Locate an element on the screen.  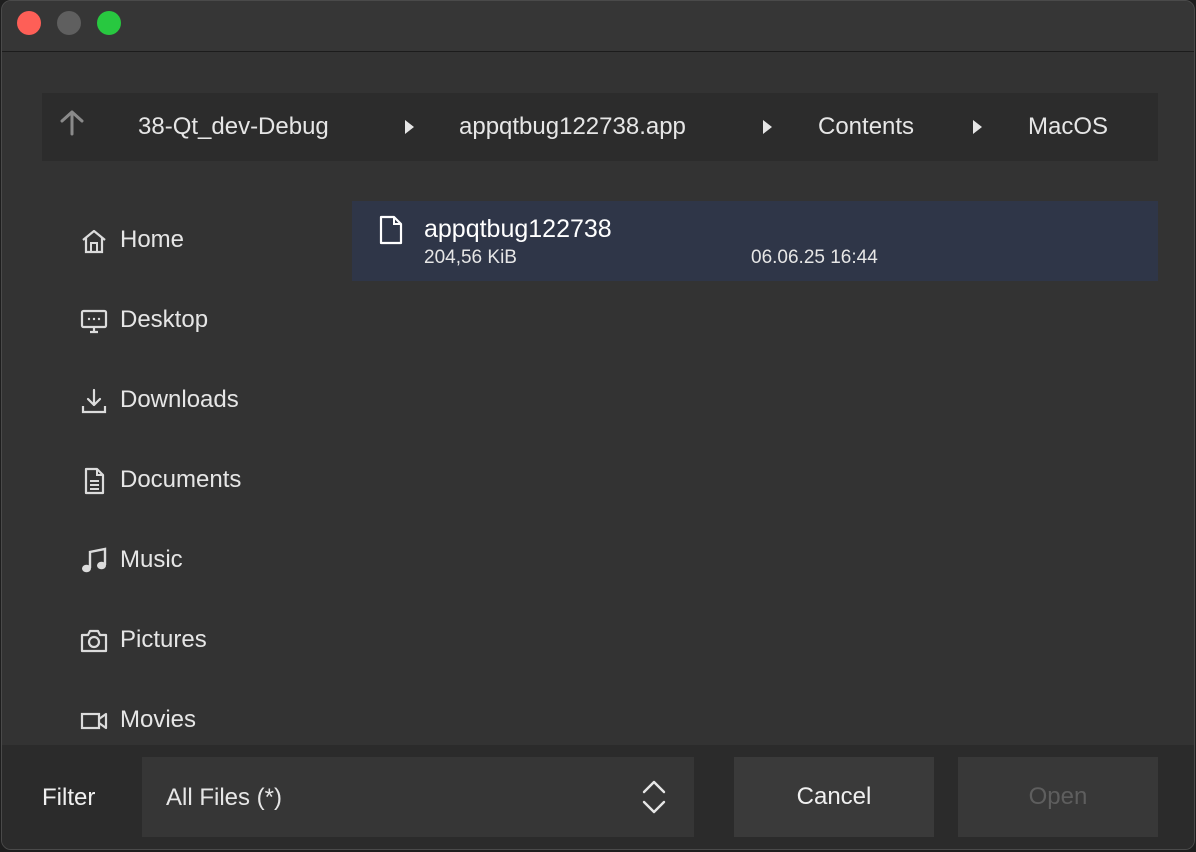
sidebar-item-home: Home is located at coordinates (177, 241).